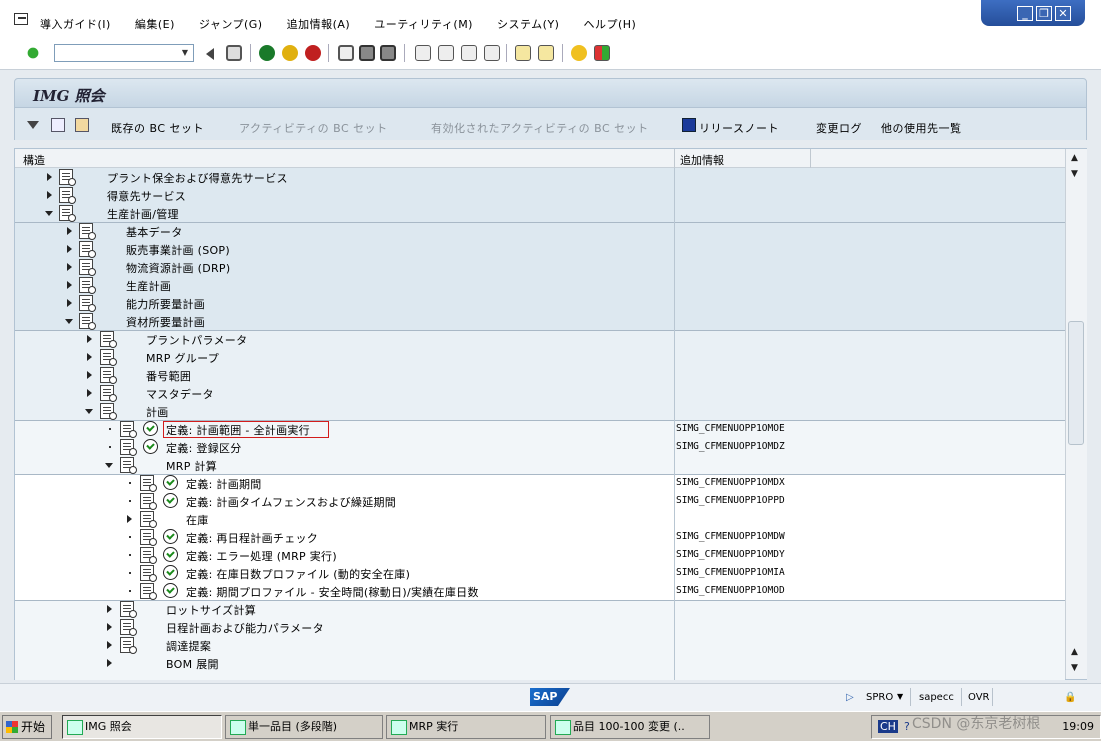 This screenshot has height=741, width=1101. I want to click on find-next-icon, so click(388, 53).